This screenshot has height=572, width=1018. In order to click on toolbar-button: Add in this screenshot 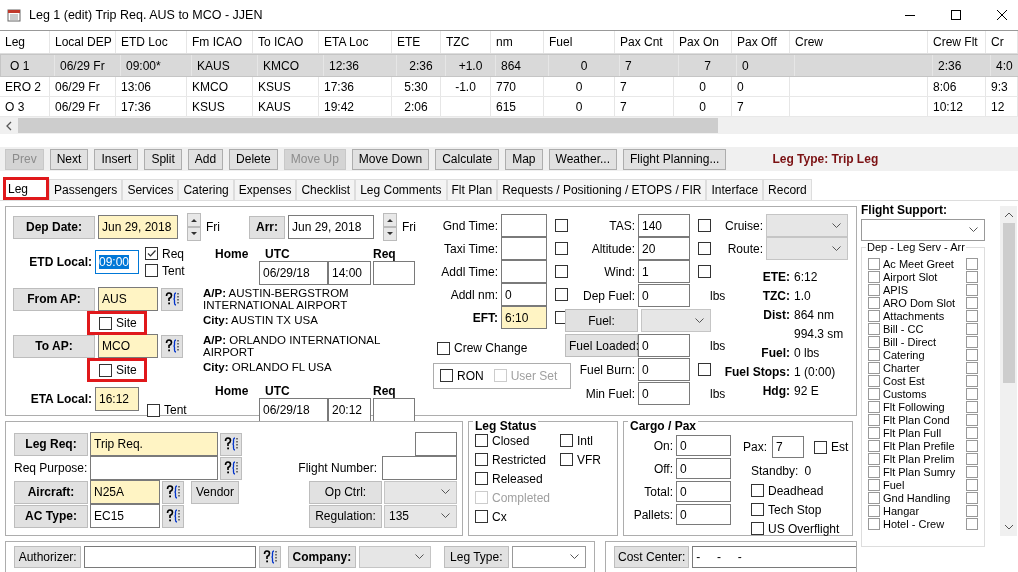, I will do `click(205, 159)`.